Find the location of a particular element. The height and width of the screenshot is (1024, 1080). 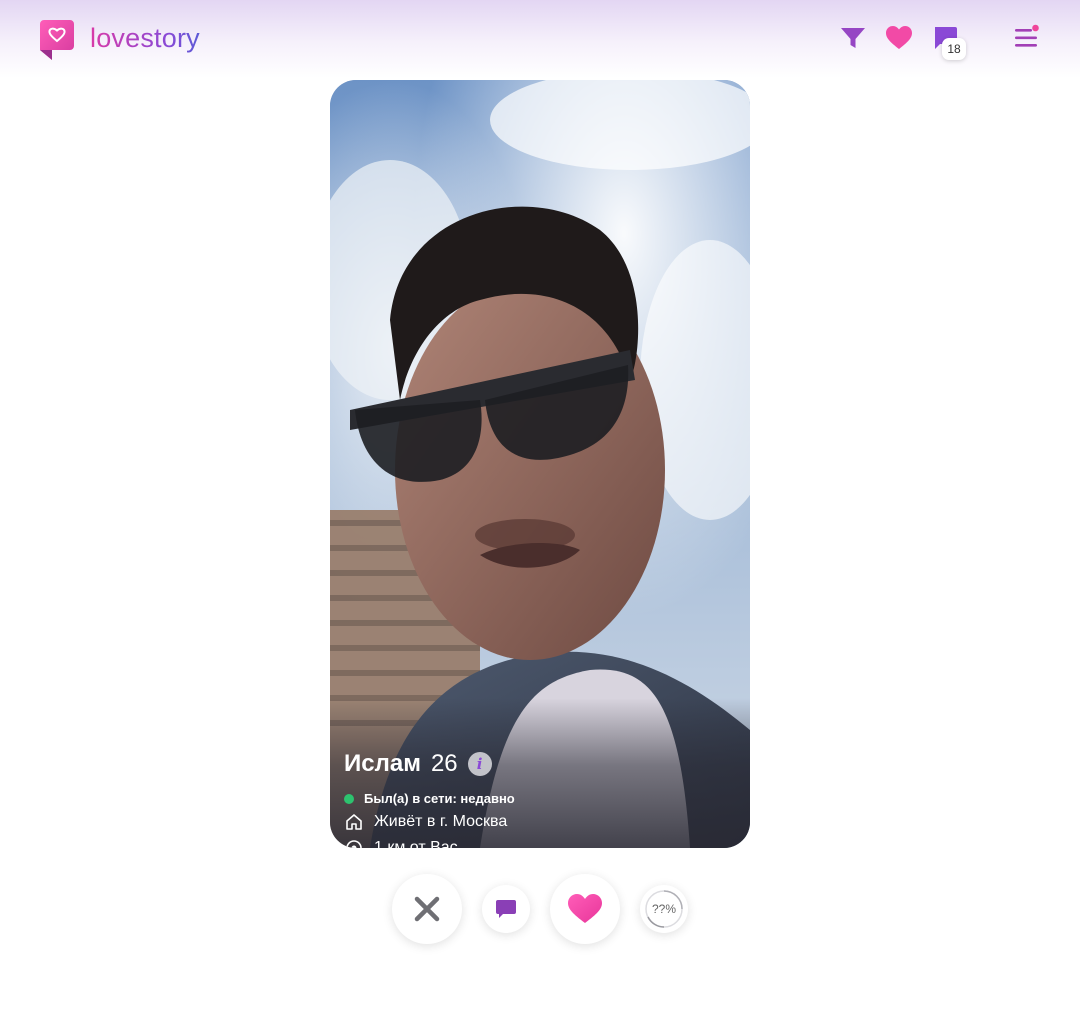

online-dot-icon is located at coordinates (349, 798).